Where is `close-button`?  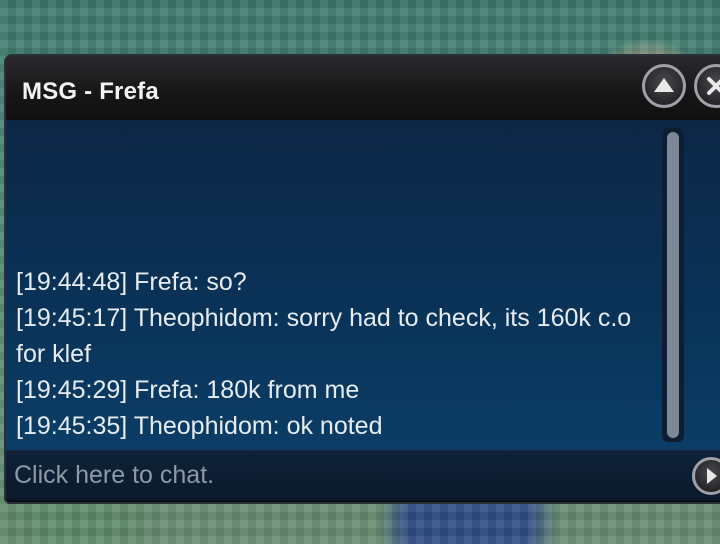 close-button is located at coordinates (707, 86).